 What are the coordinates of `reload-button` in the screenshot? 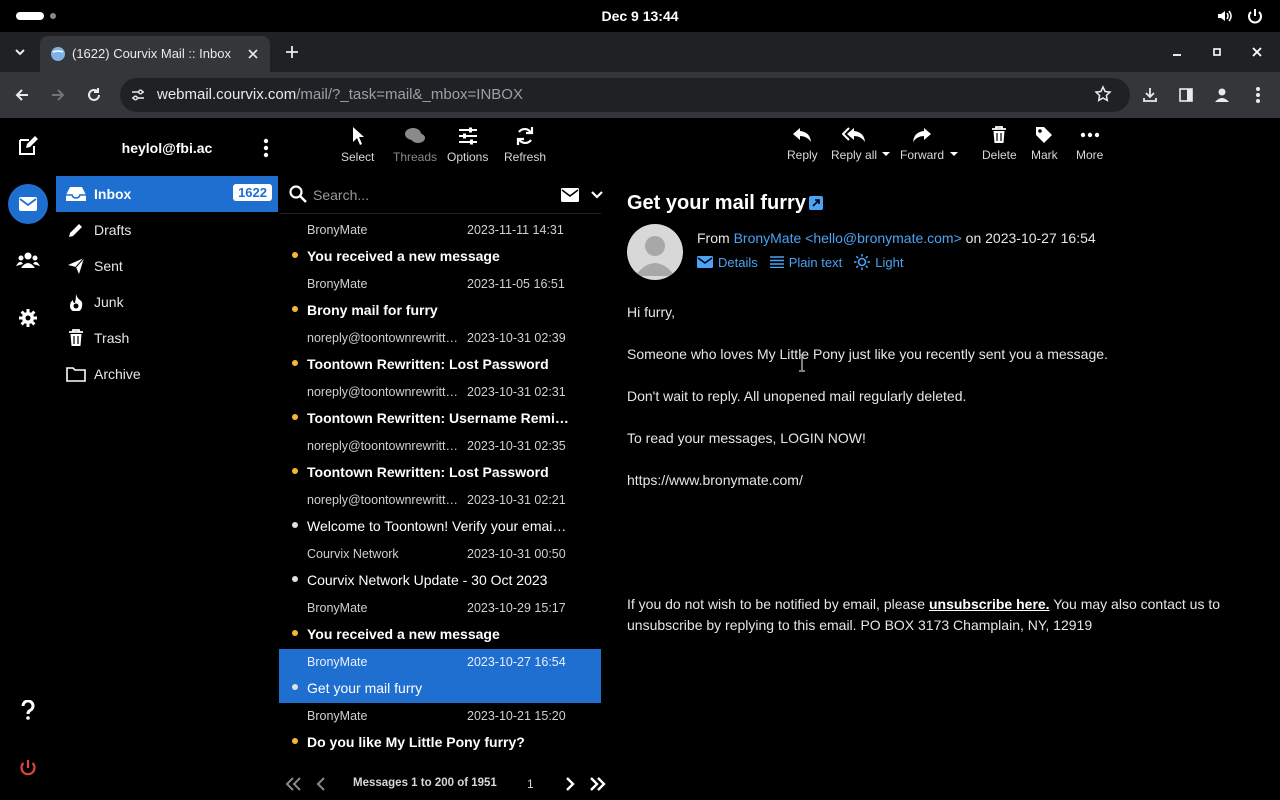 It's located at (94, 95).